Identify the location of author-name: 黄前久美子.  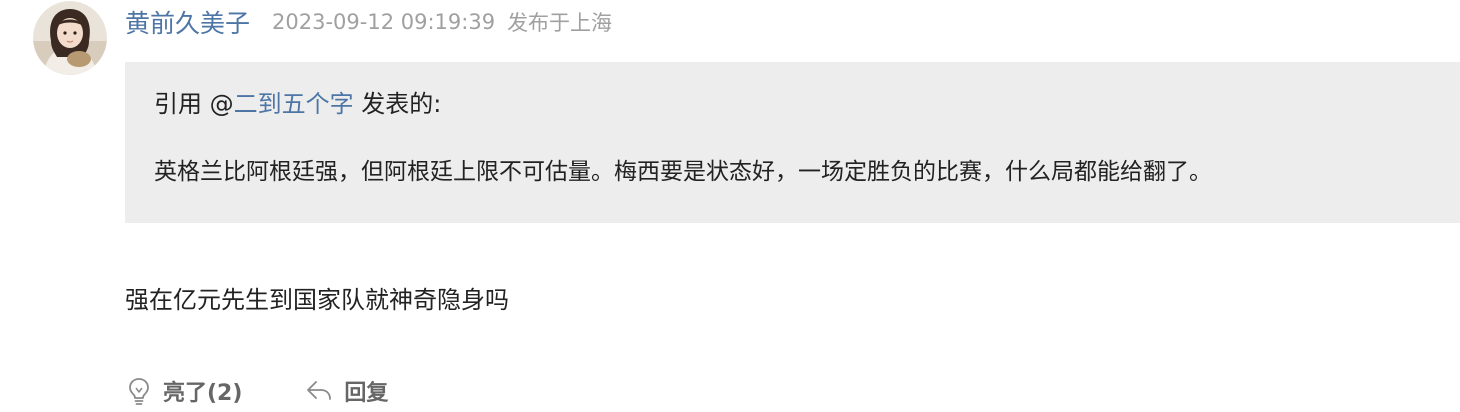
(187, 22).